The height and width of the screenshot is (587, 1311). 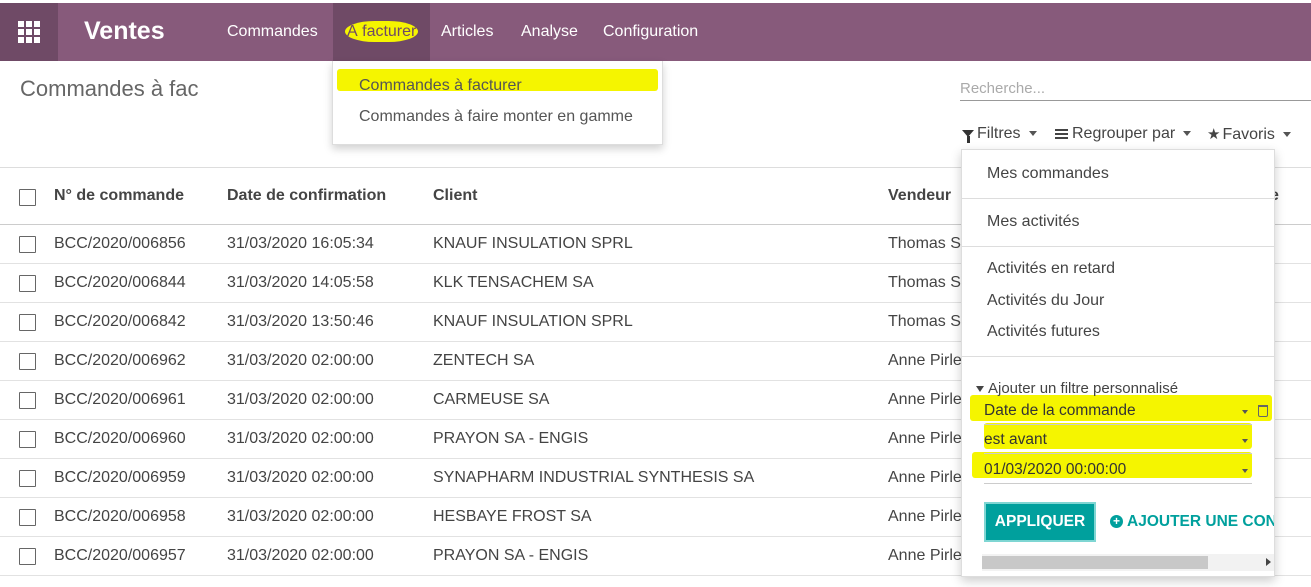 What do you see at coordinates (919, 196) in the screenshot?
I see `col-seller: Vendeur` at bounding box center [919, 196].